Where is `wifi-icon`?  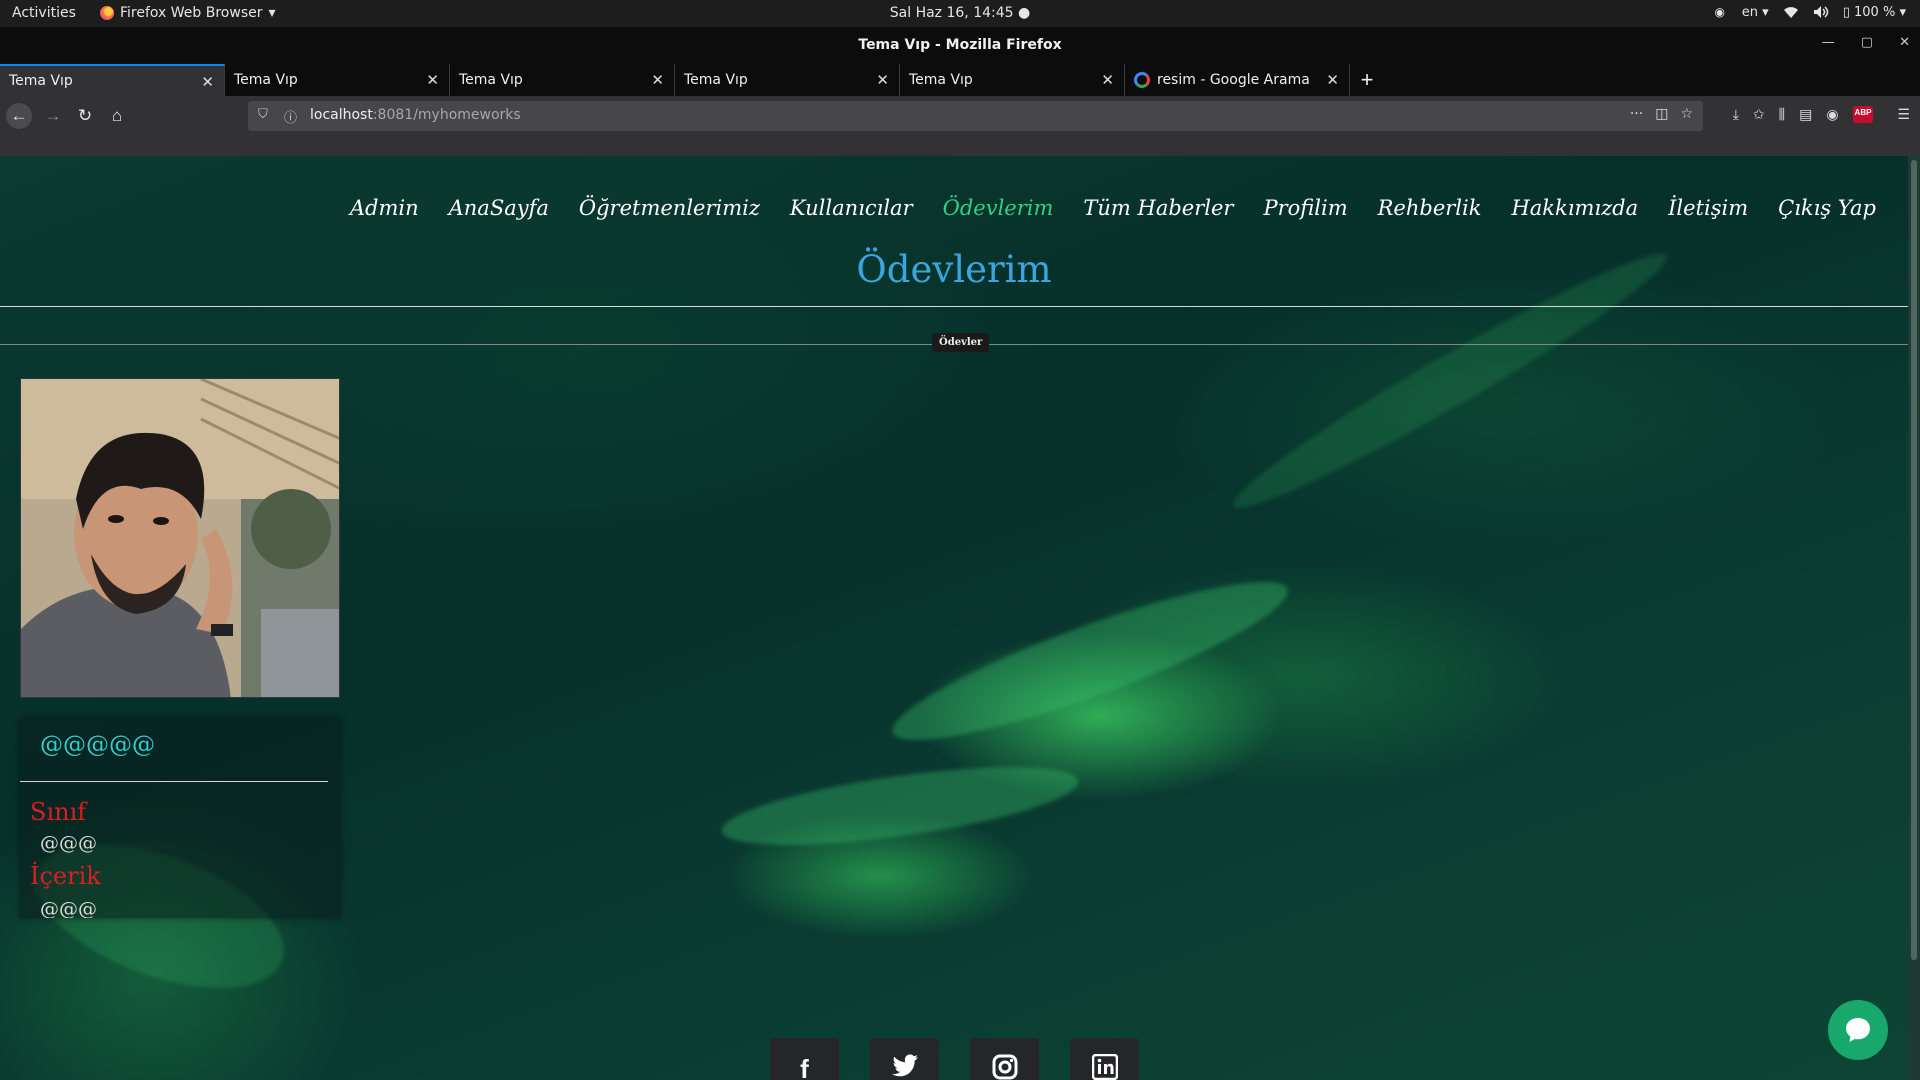
wifi-icon is located at coordinates (1791, 12).